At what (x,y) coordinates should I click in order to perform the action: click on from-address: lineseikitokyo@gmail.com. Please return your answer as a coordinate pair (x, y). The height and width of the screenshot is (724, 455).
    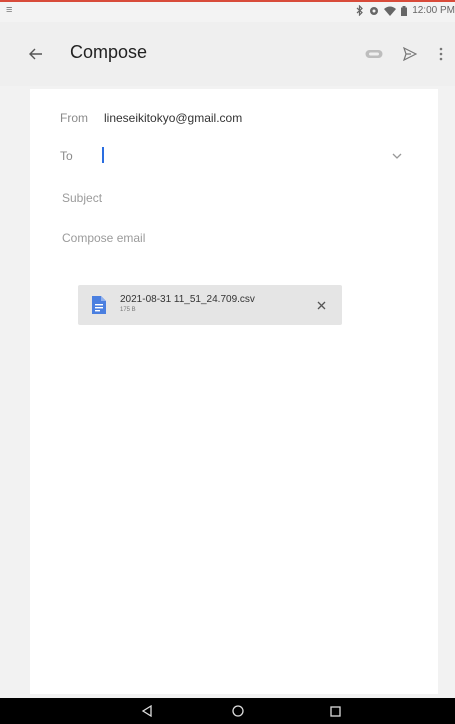
    Looking at the image, I should click on (173, 118).